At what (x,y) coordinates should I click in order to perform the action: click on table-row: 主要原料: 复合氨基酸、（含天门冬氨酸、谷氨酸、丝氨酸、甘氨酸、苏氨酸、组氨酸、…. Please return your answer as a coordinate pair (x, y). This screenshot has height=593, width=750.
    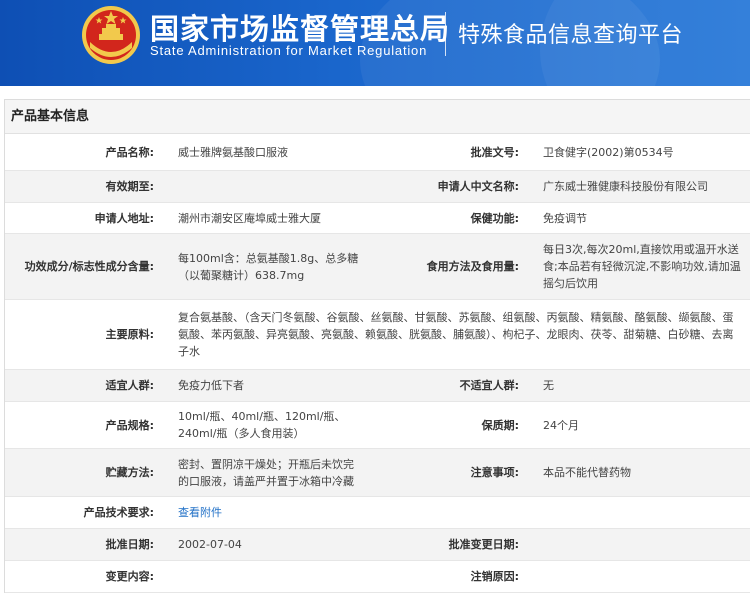
    Looking at the image, I should click on (377, 335).